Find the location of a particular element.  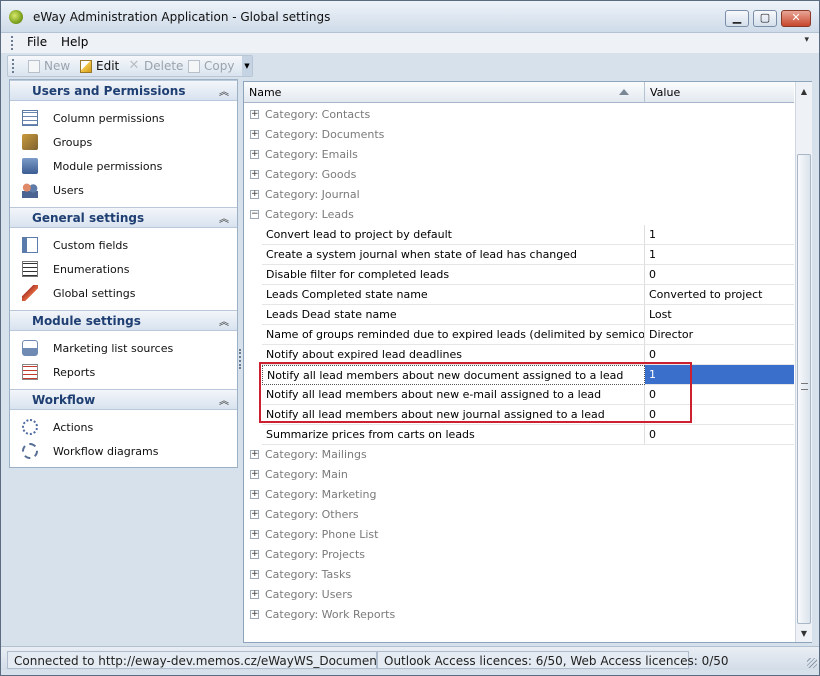

category-label: Category: Work Reports is located at coordinates (330, 614).